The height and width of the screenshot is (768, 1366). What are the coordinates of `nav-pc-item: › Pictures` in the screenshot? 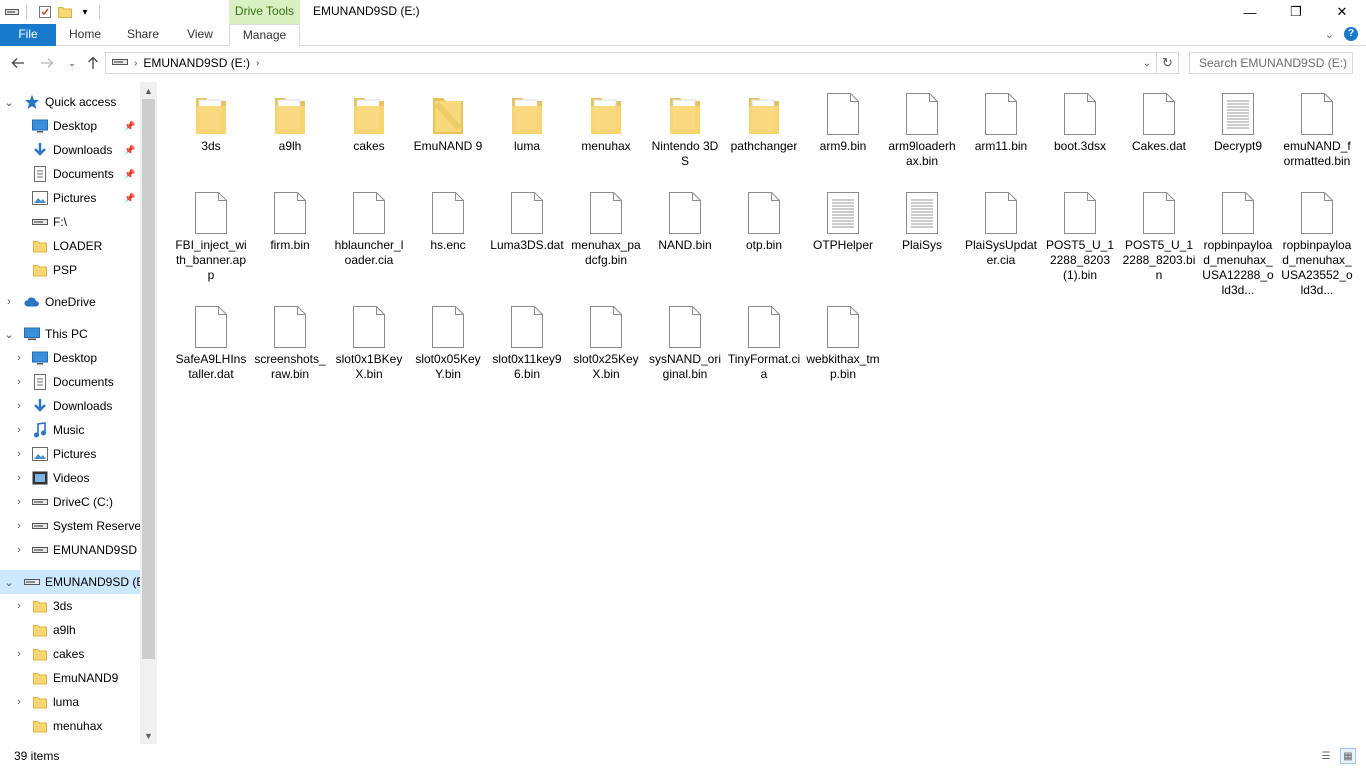 It's located at (70, 454).